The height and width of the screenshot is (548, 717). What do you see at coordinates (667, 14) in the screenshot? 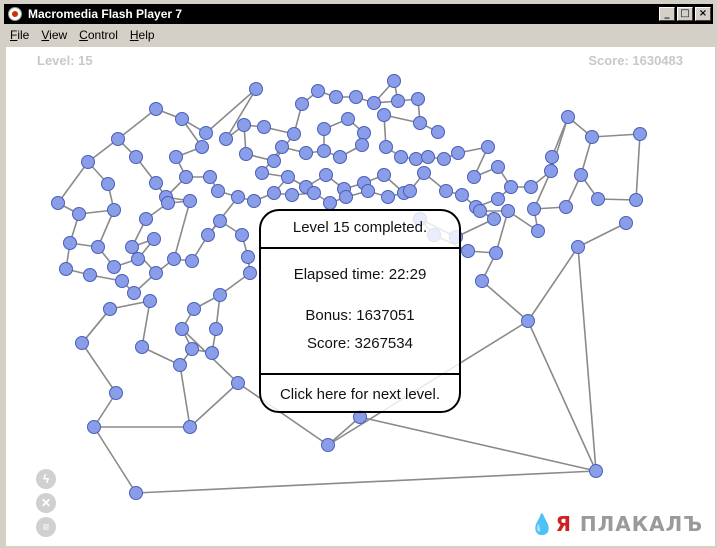
I see `minimize-button: _` at bounding box center [667, 14].